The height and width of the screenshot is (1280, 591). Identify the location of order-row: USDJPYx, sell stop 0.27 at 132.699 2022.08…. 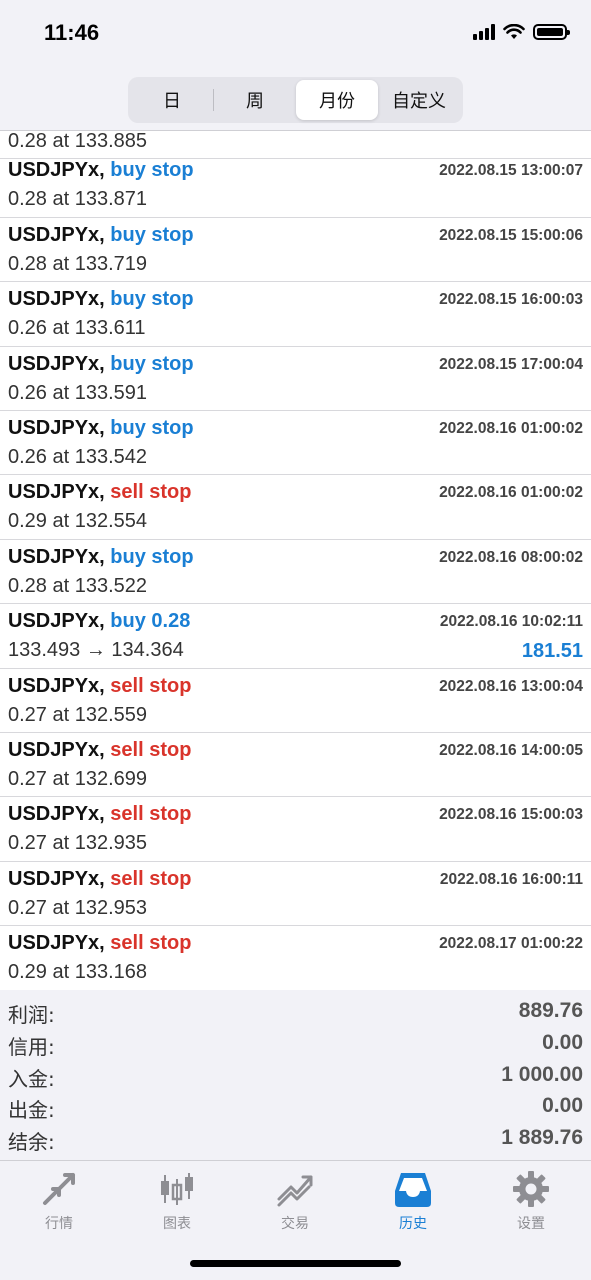
(295, 765).